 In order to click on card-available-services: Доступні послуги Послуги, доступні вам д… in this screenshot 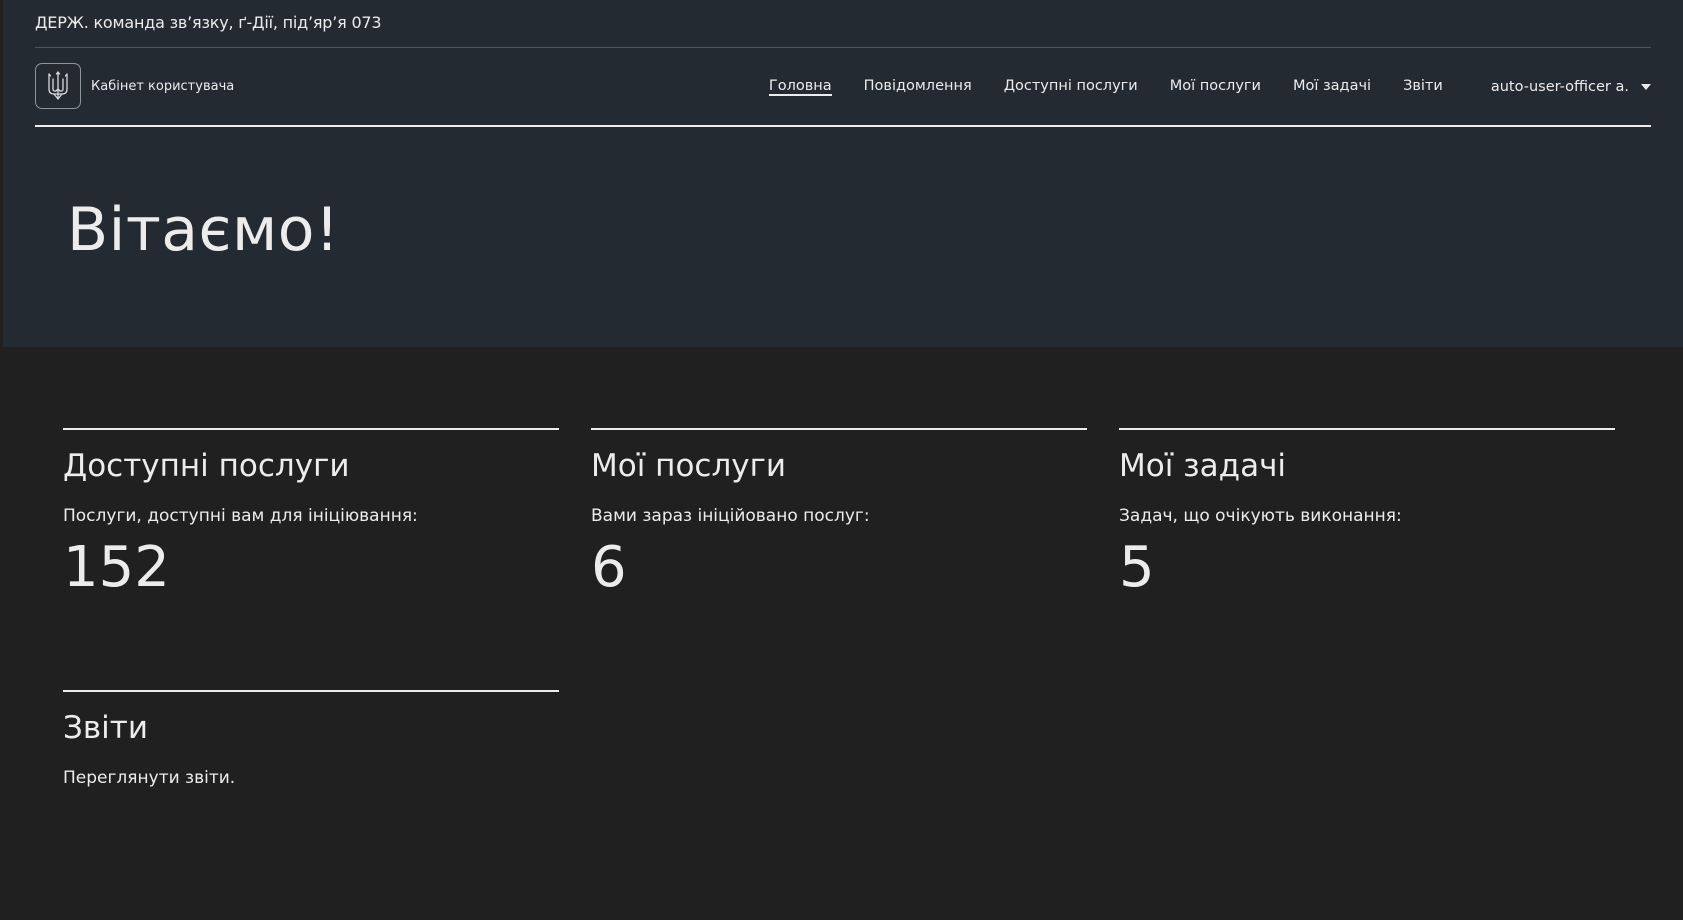, I will do `click(311, 512)`.